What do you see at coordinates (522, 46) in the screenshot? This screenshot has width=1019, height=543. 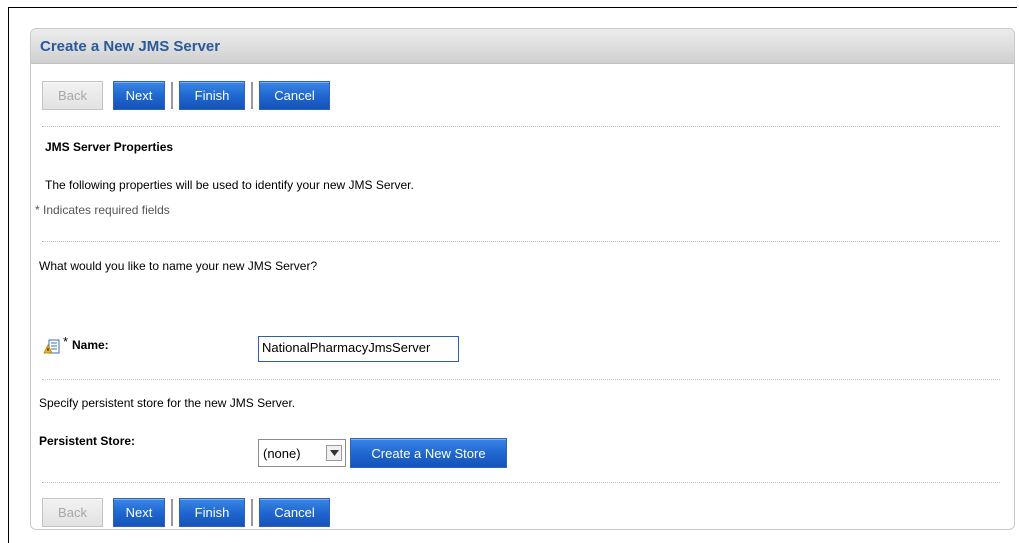 I see `panel-header: Create a New JMS Server` at bounding box center [522, 46].